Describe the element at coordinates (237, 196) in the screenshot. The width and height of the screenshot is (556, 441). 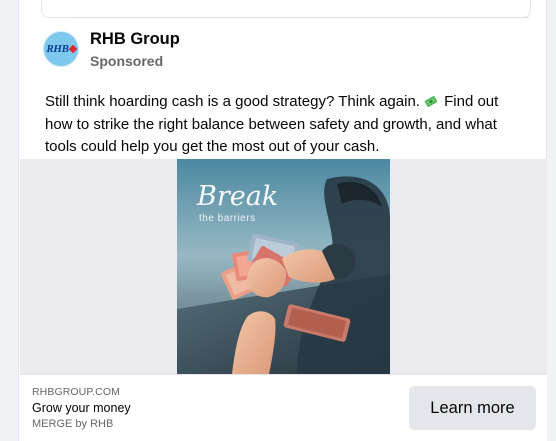
I see `image-overlay-title: Break` at that location.